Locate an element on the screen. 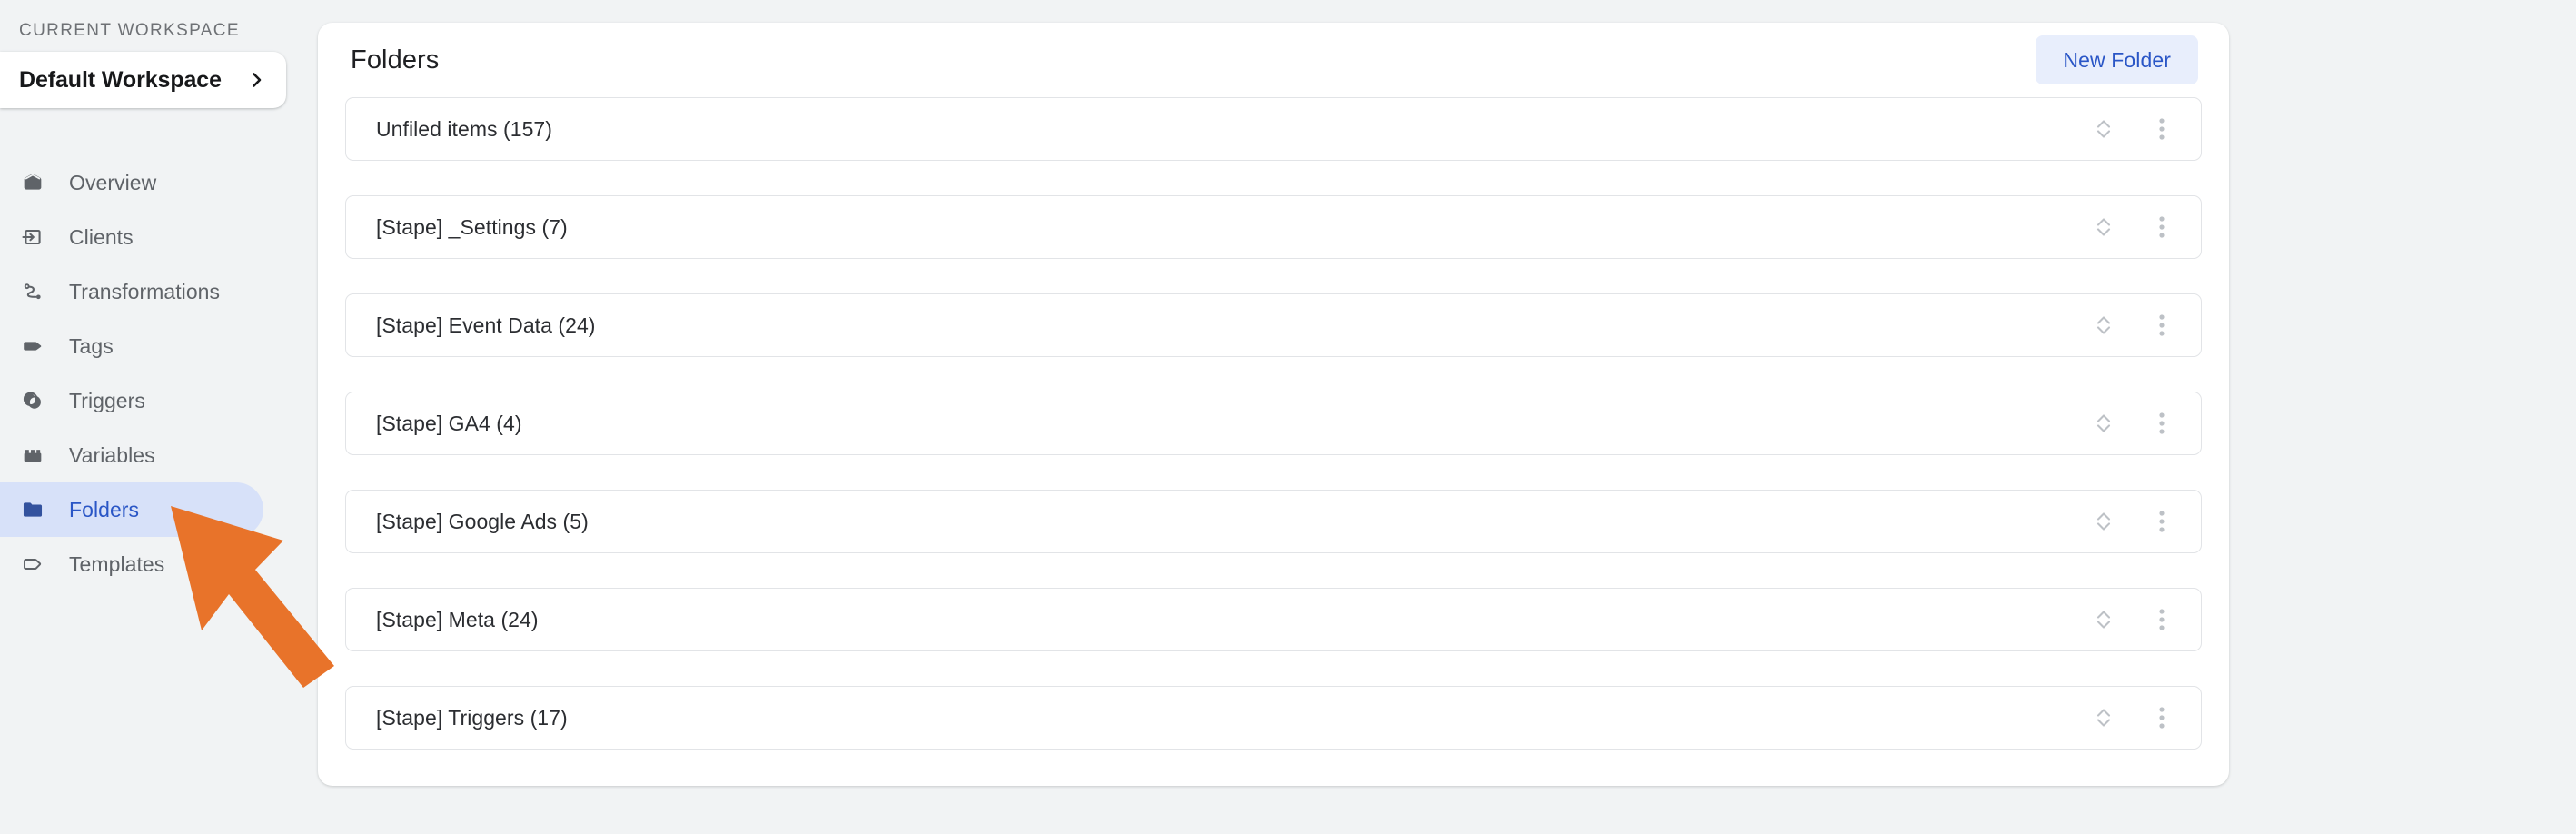 The width and height of the screenshot is (2576, 834). table-row: [Stape] Event Data (24) is located at coordinates (1273, 325).